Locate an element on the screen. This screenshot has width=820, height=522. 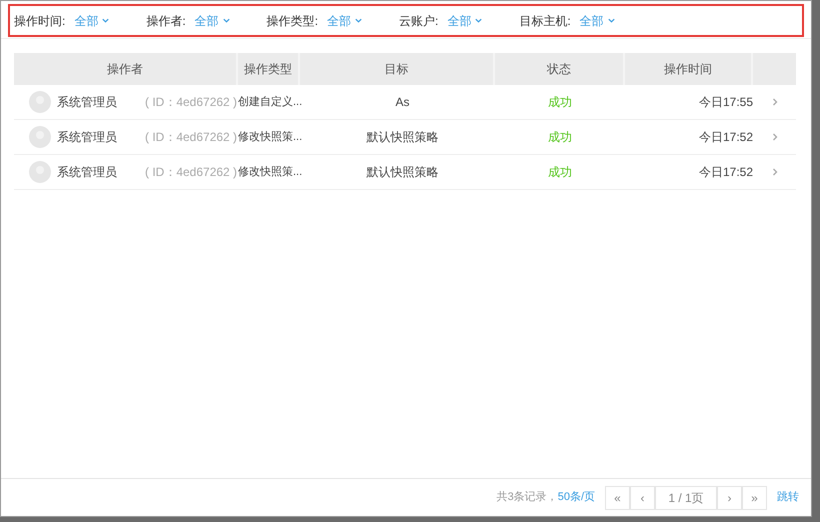
page-size-link: 50条/页 is located at coordinates (576, 497).